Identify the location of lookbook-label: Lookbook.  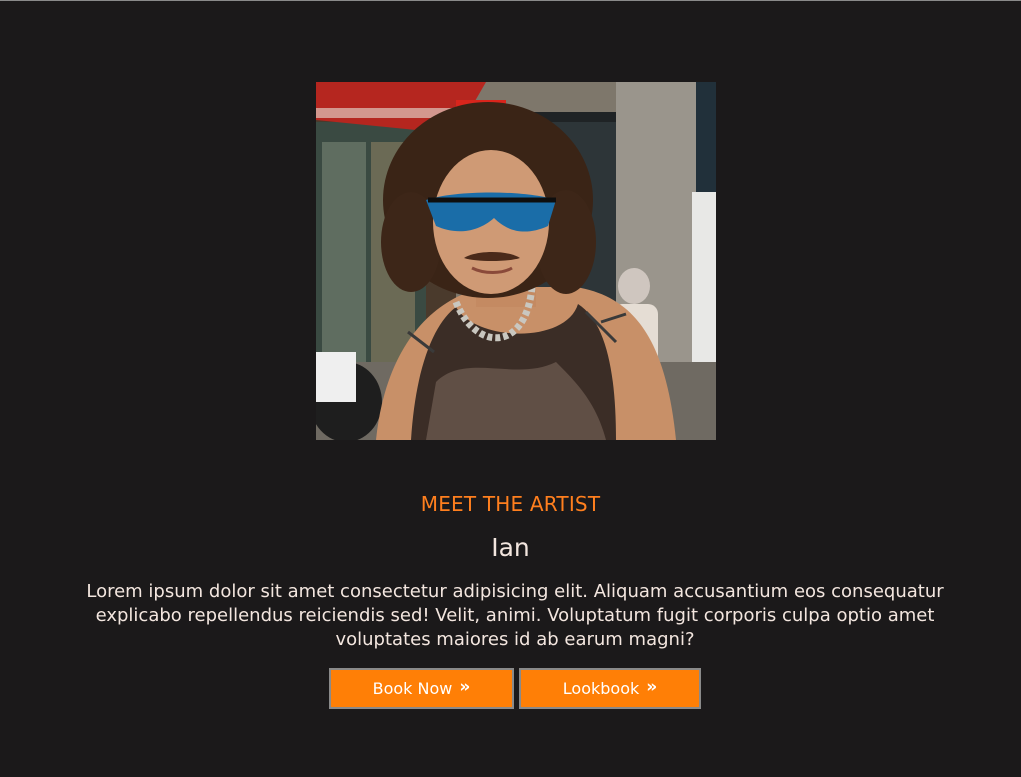
(601, 688).